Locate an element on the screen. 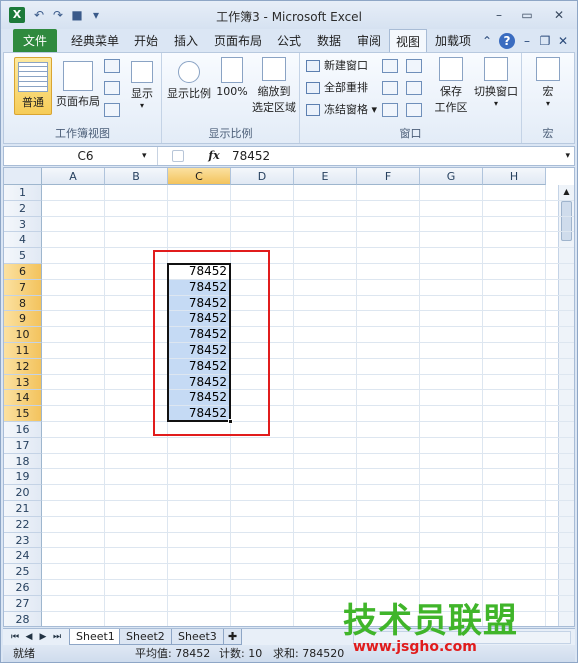 This screenshot has width=578, height=663. row-header-4: 4 is located at coordinates (23, 240).